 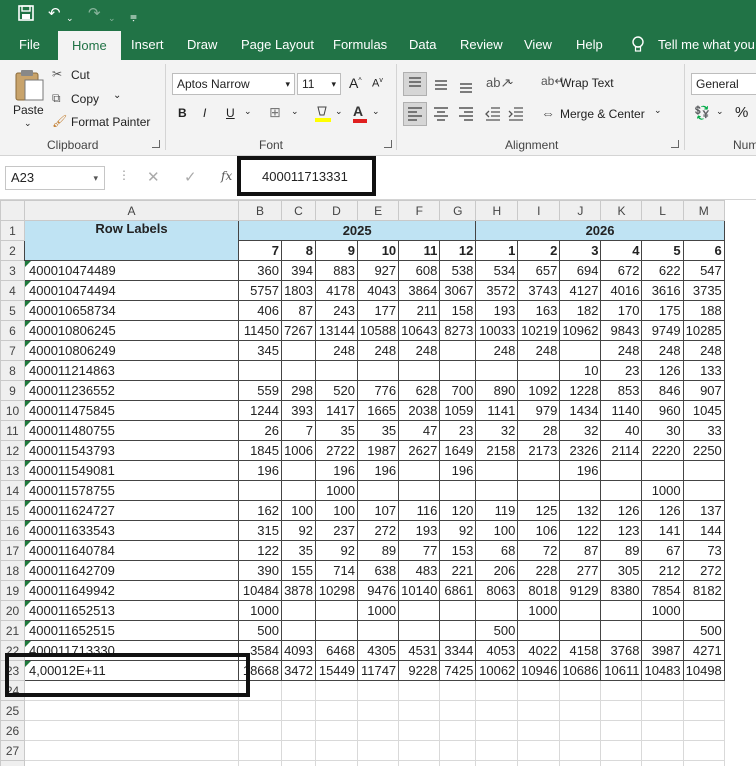 What do you see at coordinates (336, 590) in the screenshot?
I see `value-cell: 10298` at bounding box center [336, 590].